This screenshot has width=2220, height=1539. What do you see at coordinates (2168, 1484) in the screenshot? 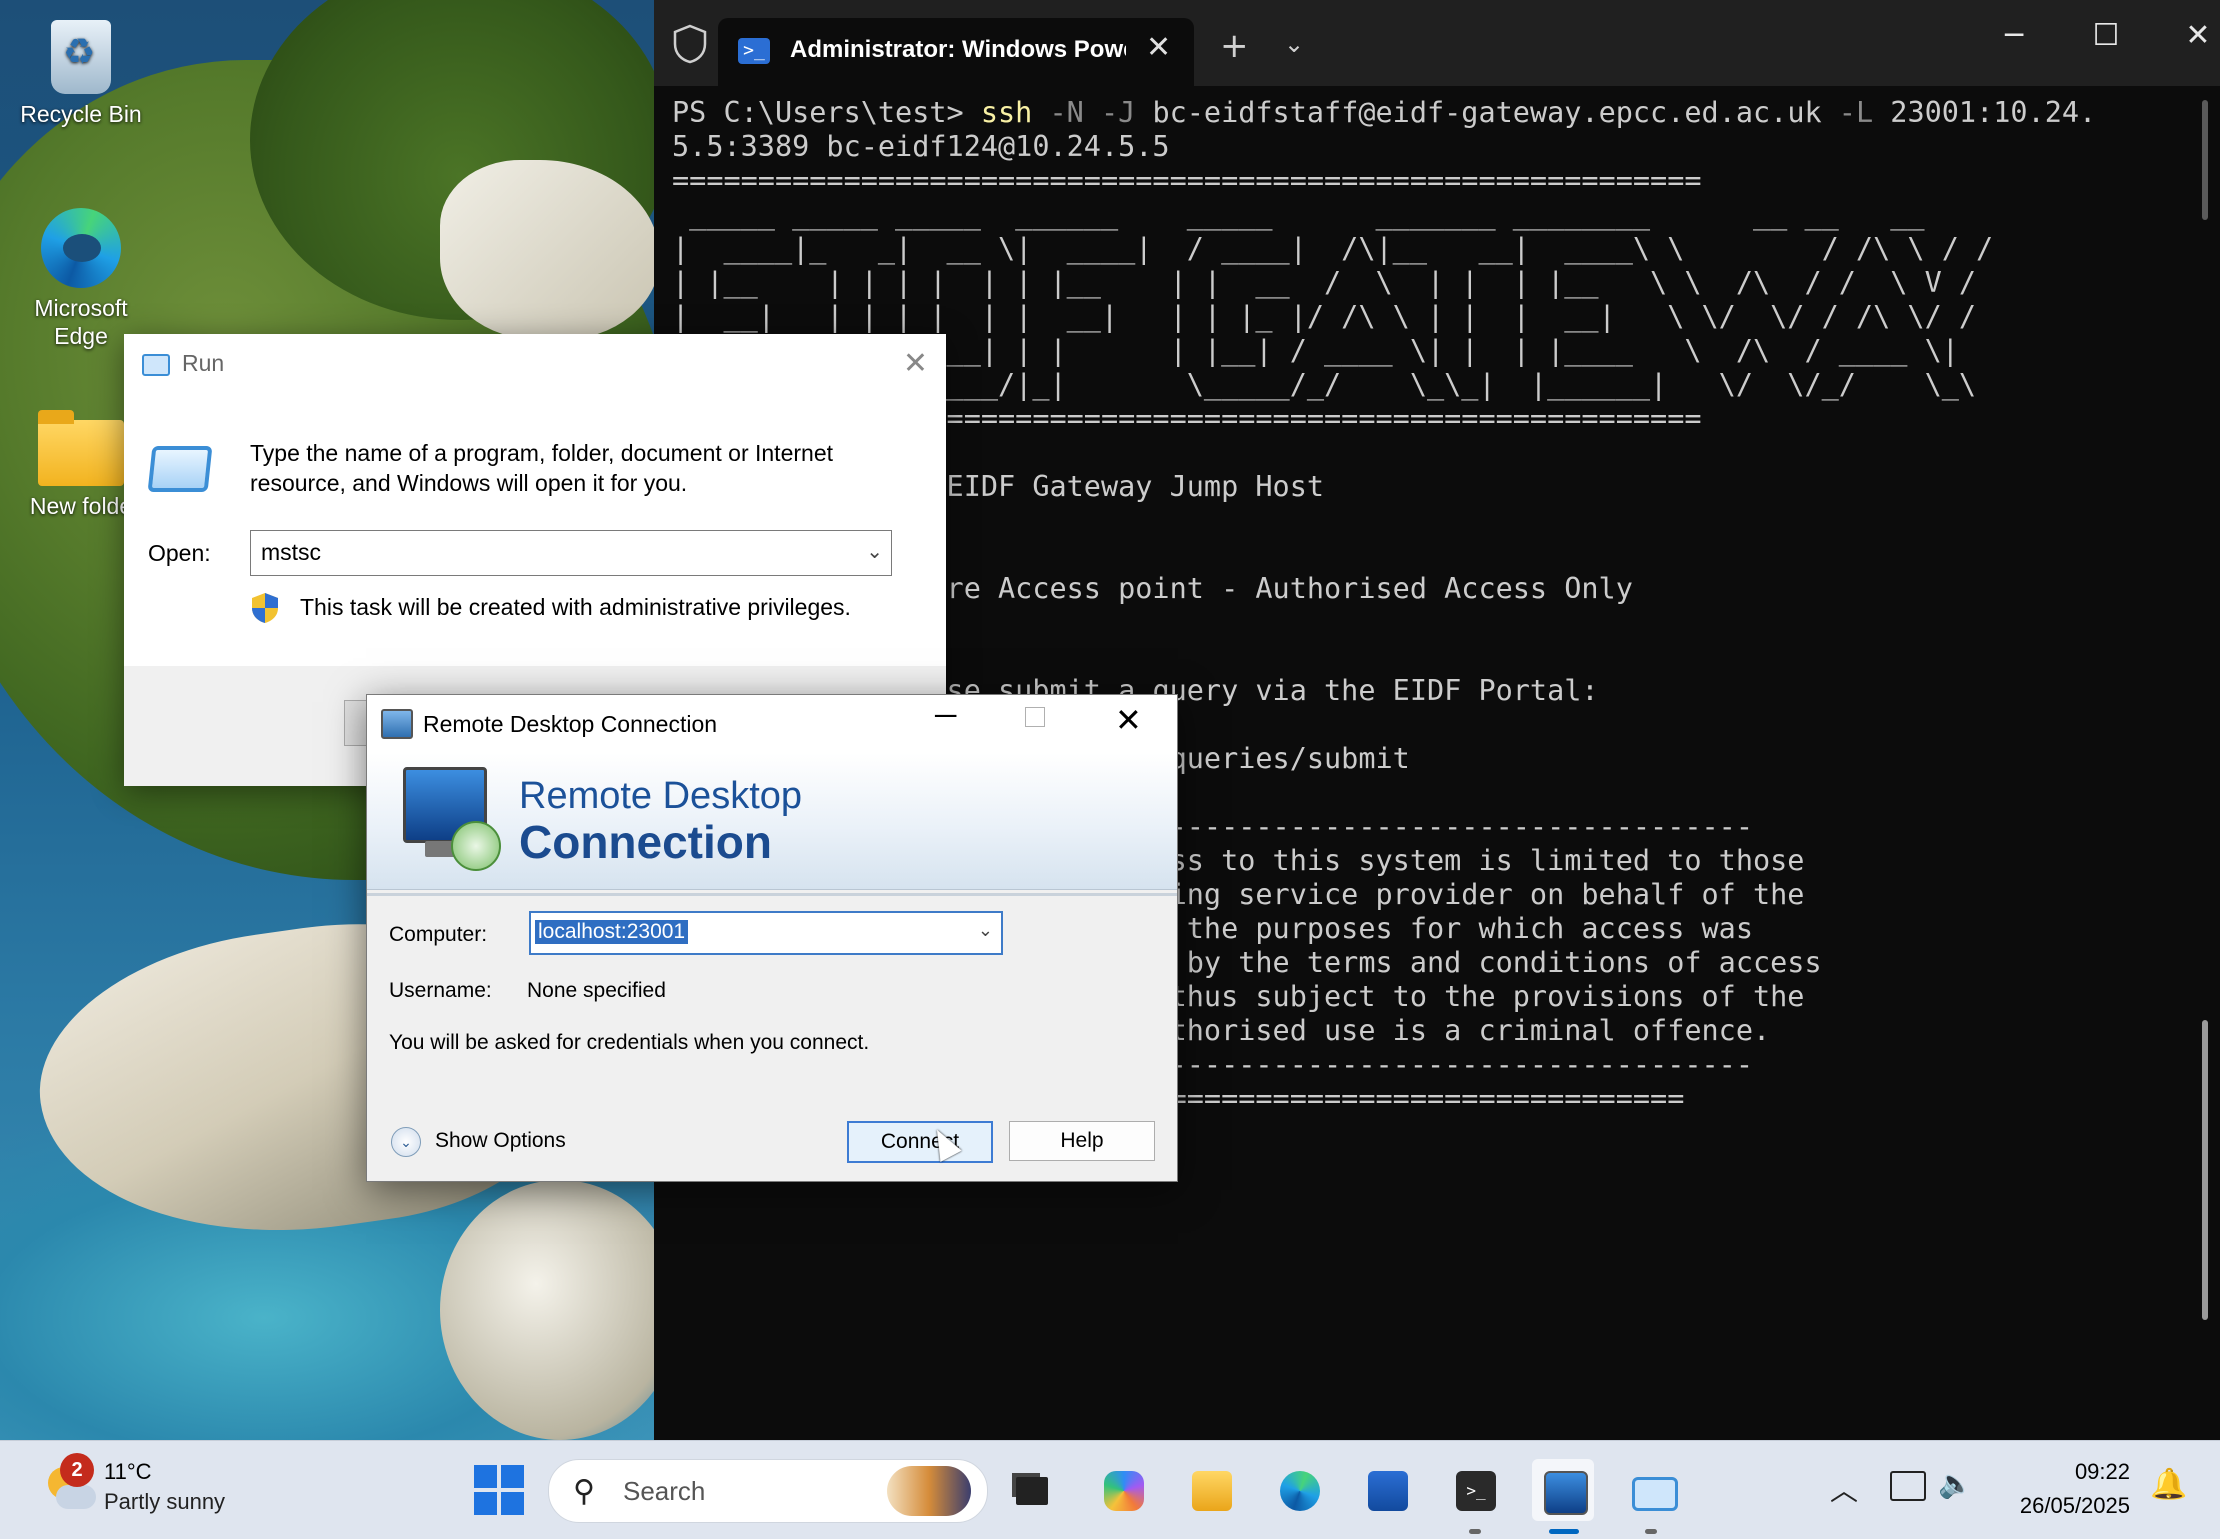
I see `notification-bell-icon: 🔔` at bounding box center [2168, 1484].